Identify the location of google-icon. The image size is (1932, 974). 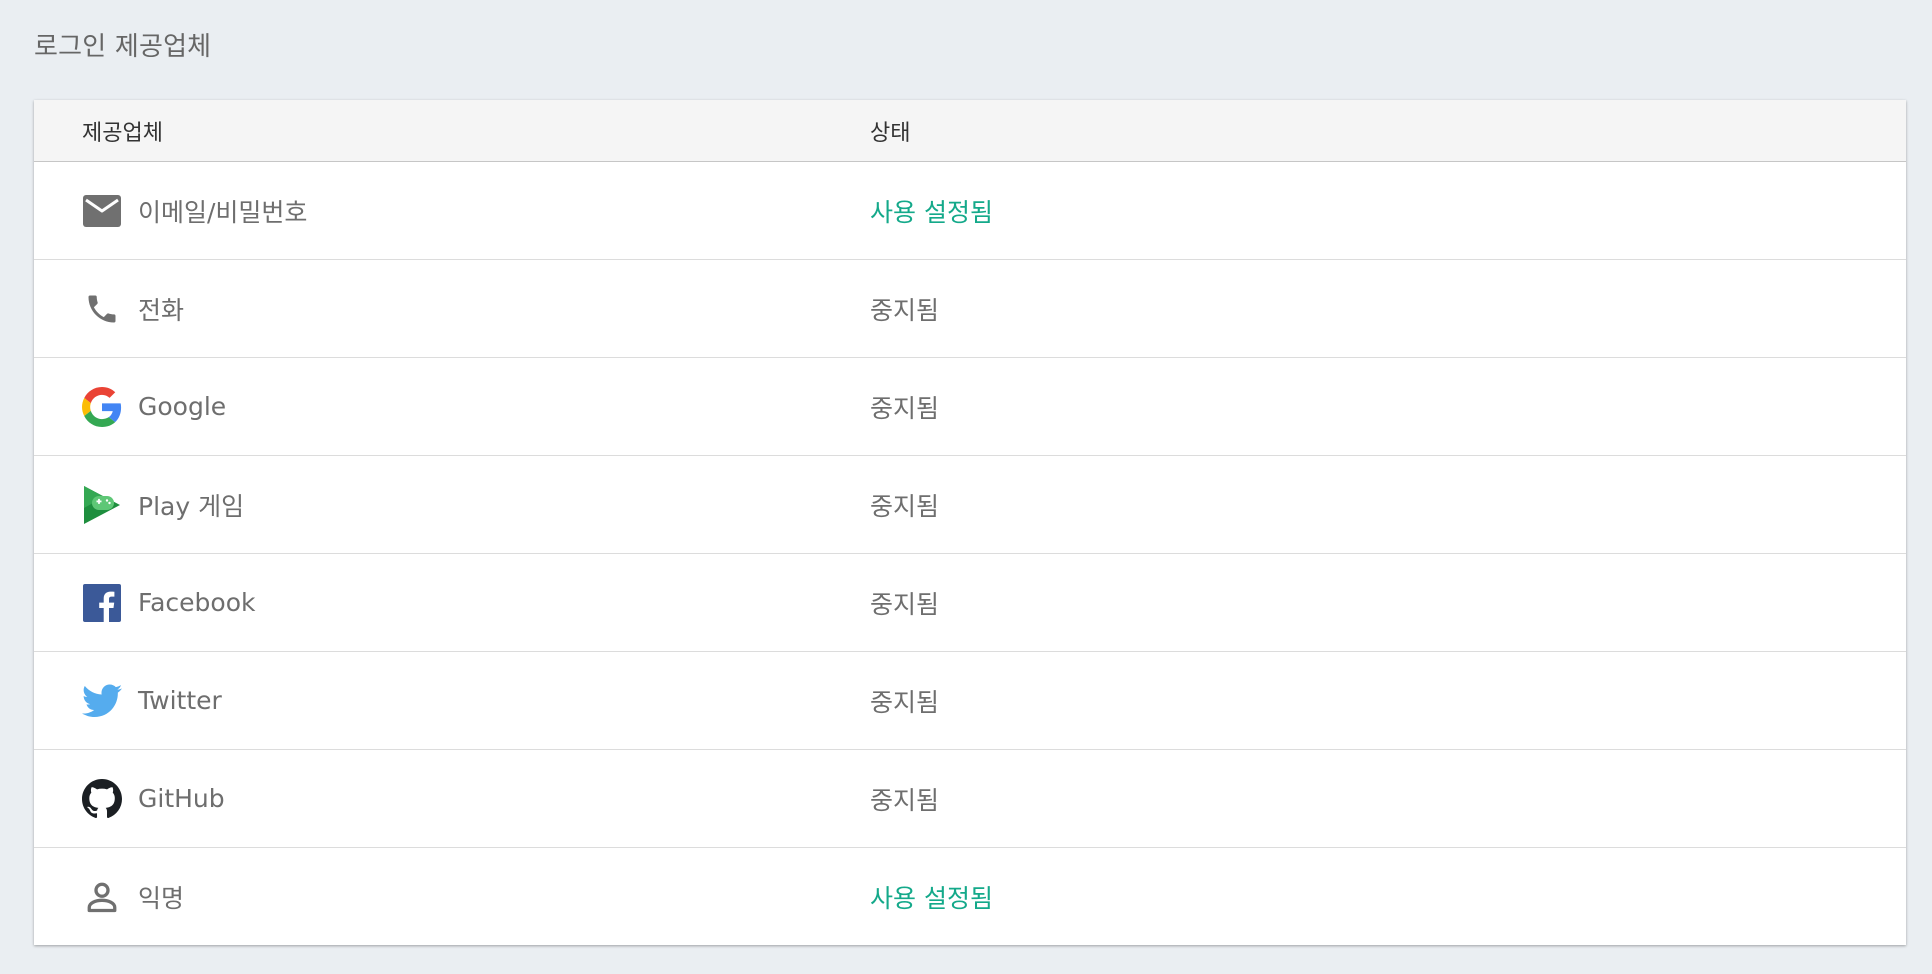
(102, 406).